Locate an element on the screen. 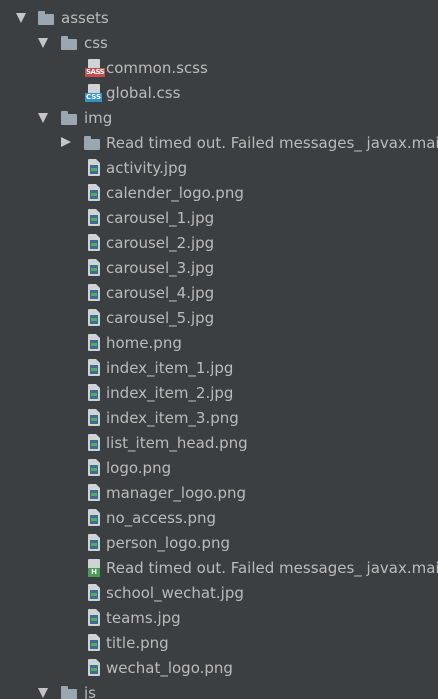 The image size is (438, 699). tree-file: manager_logo.png is located at coordinates (219, 493).